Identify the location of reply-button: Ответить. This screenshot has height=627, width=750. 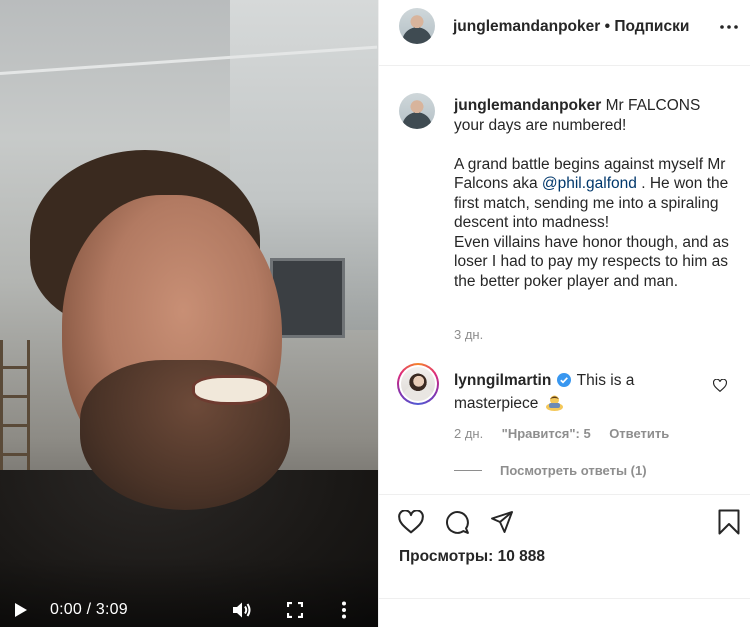
(639, 433).